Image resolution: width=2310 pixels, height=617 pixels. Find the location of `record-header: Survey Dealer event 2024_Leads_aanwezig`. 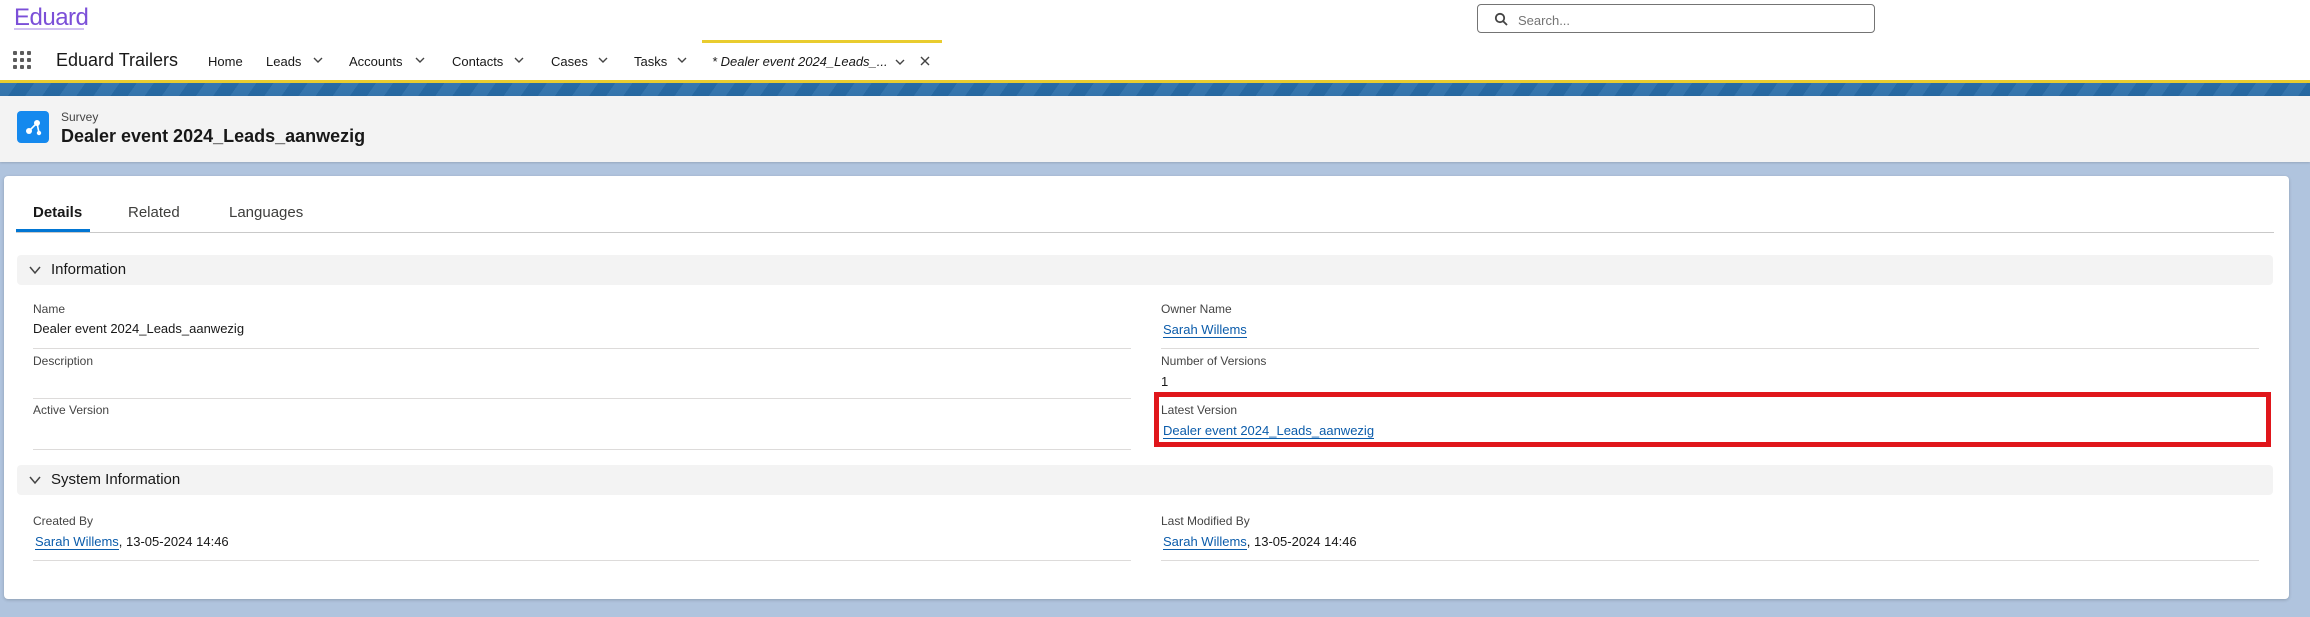

record-header: Survey Dealer event 2024_Leads_aanwezig is located at coordinates (1155, 129).